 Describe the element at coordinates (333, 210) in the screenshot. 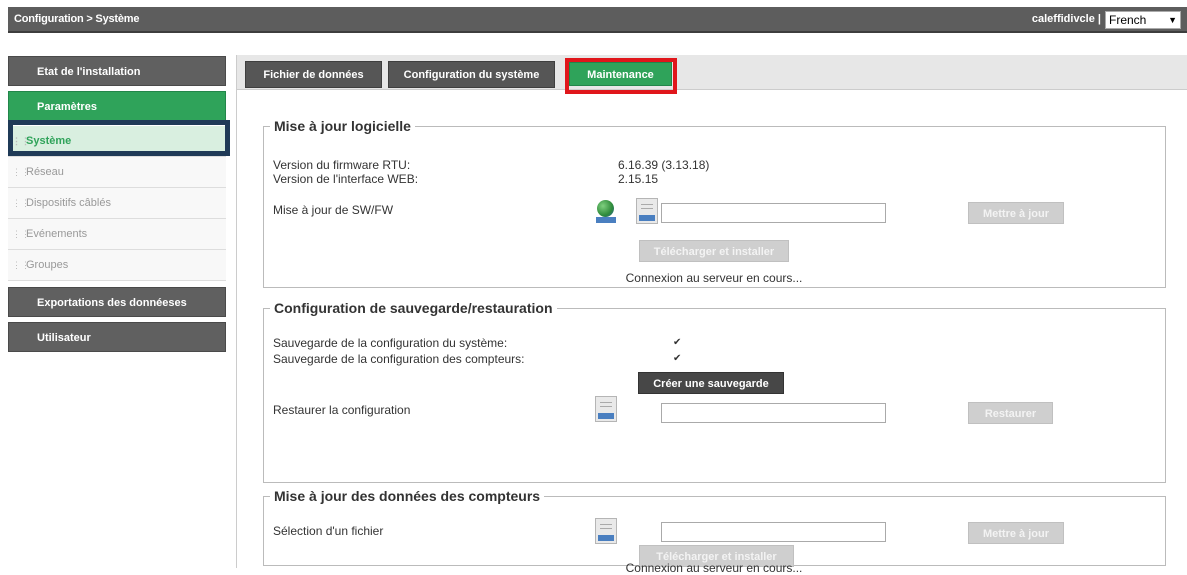

I see `swfw-update-label: Mise à jour de SW/FW` at that location.